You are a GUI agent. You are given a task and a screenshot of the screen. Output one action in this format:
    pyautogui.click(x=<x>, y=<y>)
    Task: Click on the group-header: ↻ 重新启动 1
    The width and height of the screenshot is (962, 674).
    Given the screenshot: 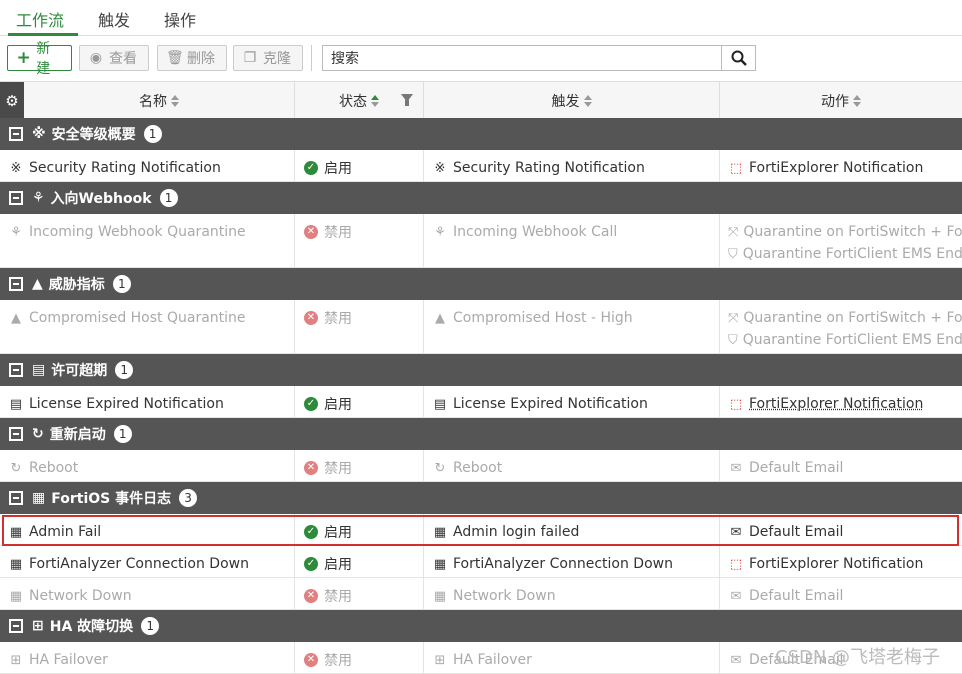 What is the action you would take?
    pyautogui.click(x=481, y=434)
    